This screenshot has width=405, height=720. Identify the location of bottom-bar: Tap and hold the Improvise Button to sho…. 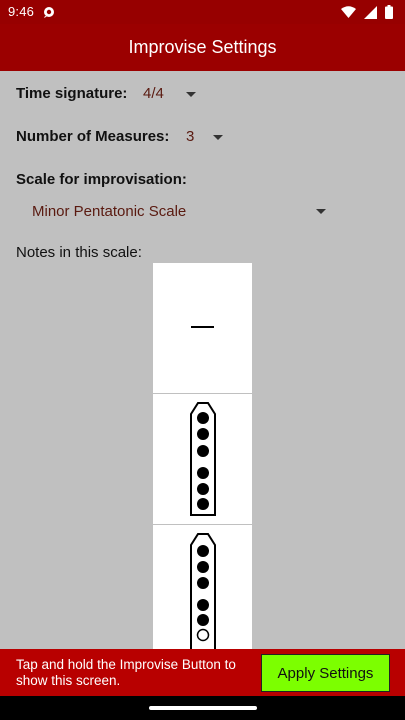
(202, 672).